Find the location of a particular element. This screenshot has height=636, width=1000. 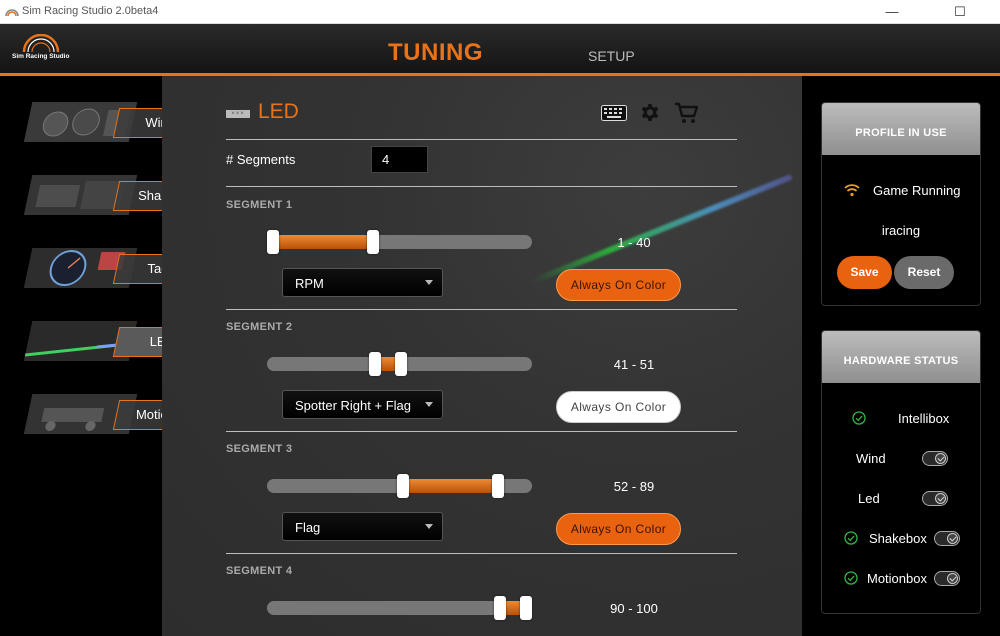

segment-2-color-button: Always On Color is located at coordinates (618, 407).